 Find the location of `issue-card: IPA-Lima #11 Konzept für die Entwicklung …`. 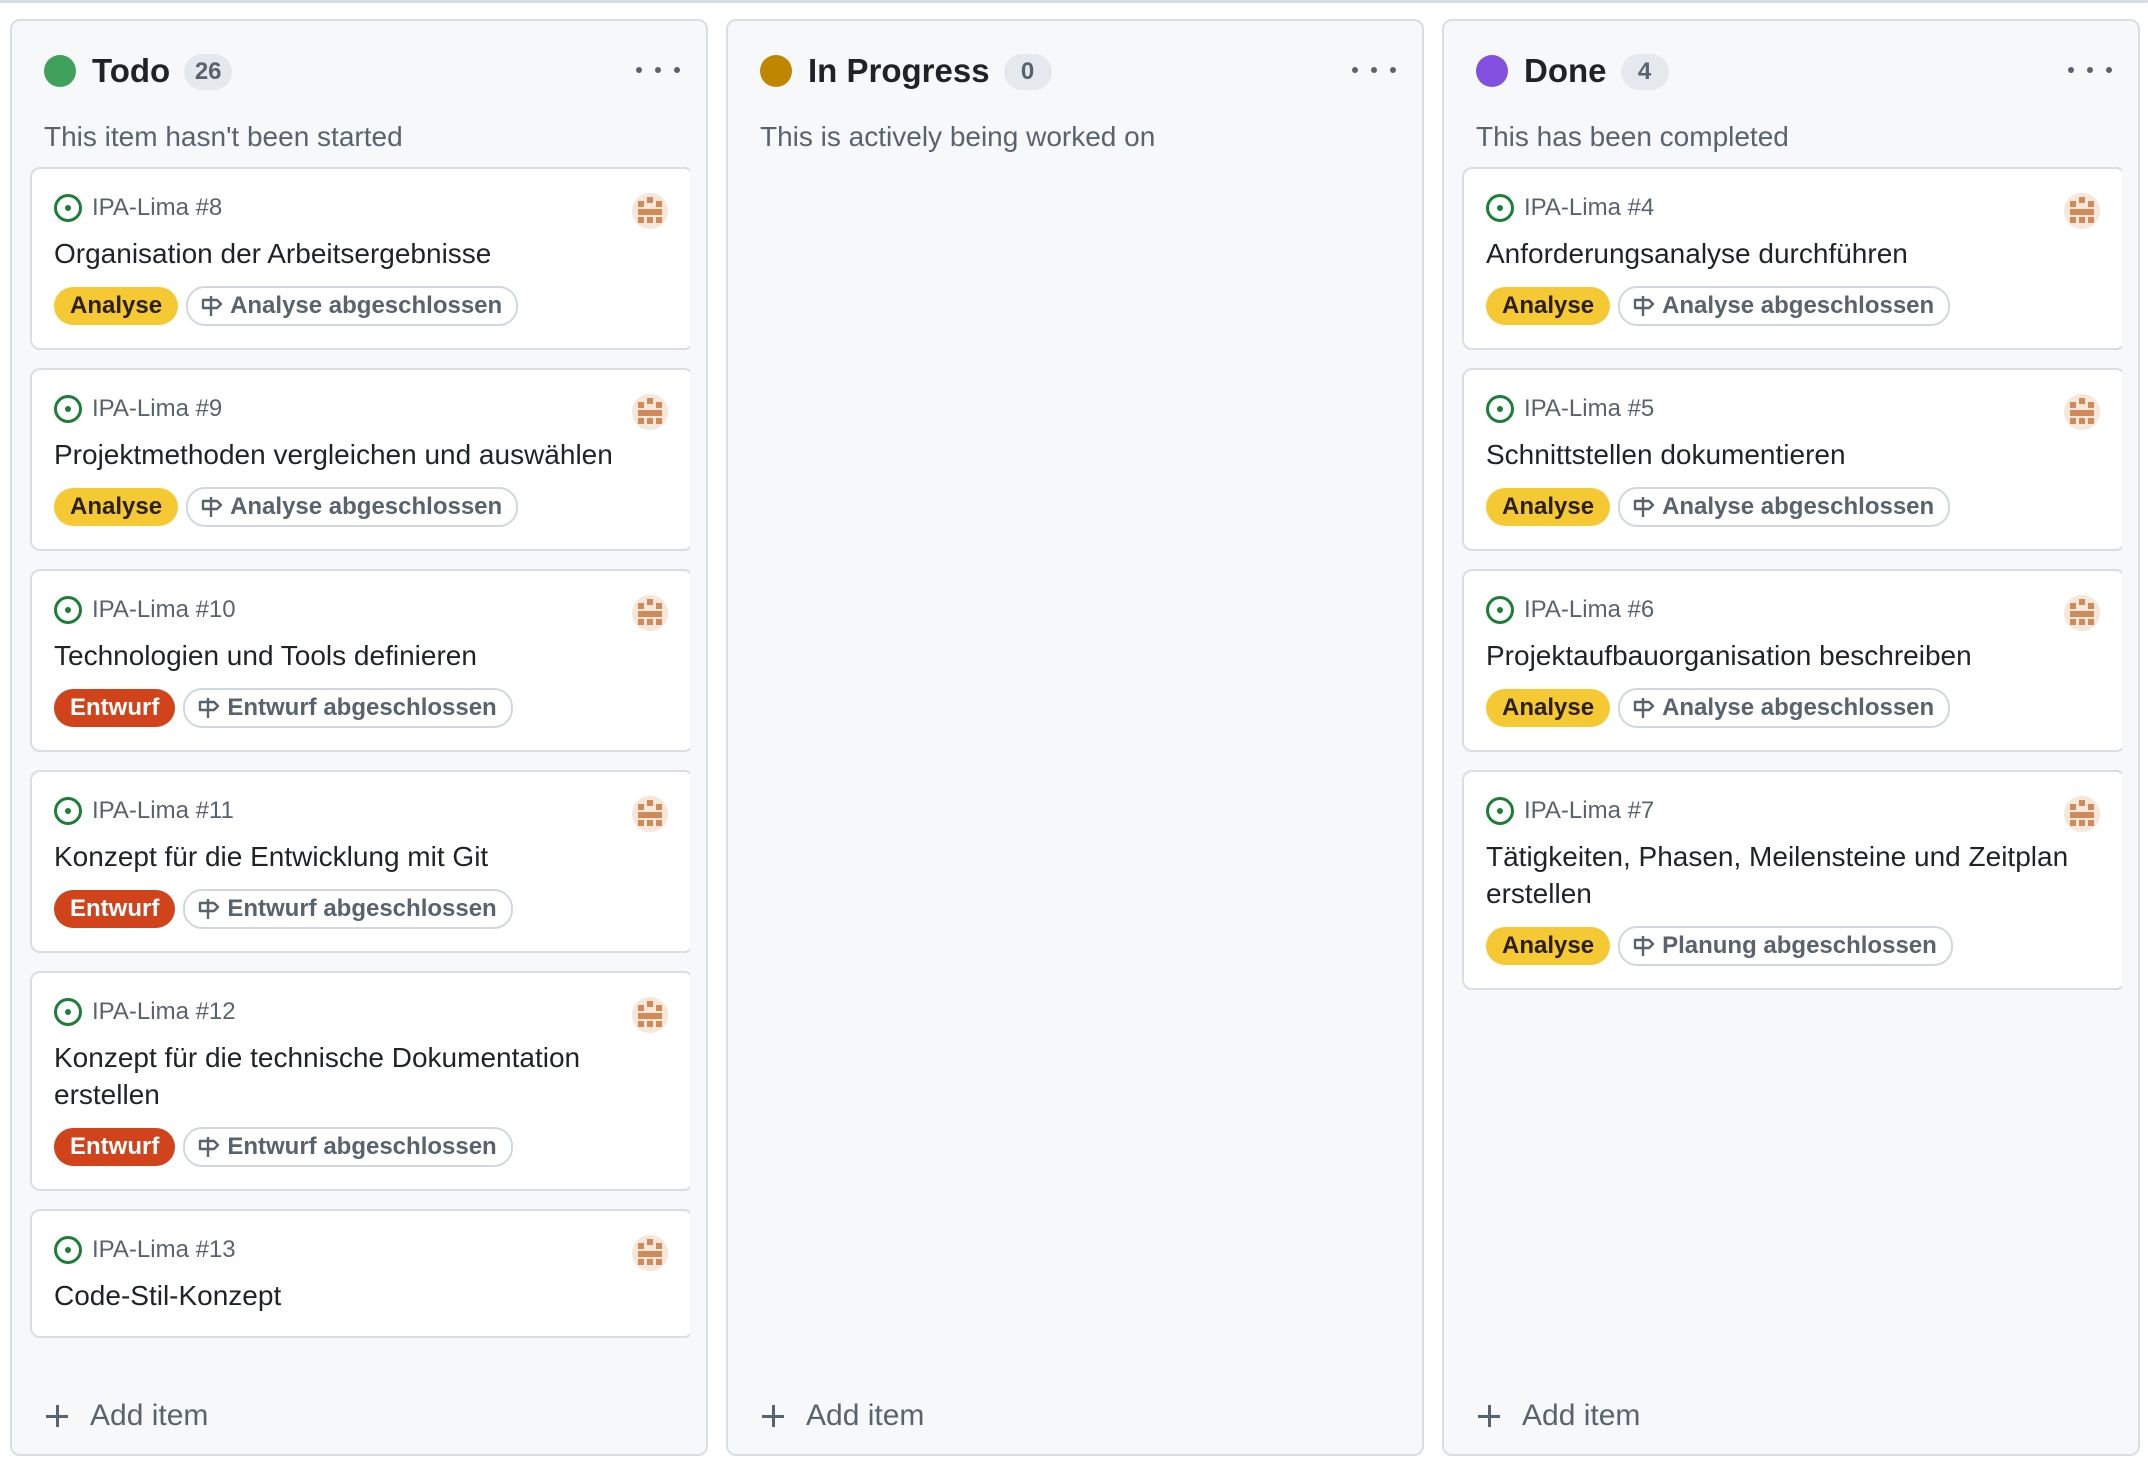

issue-card: IPA-Lima #11 Konzept für die Entwicklung … is located at coordinates (360, 861).